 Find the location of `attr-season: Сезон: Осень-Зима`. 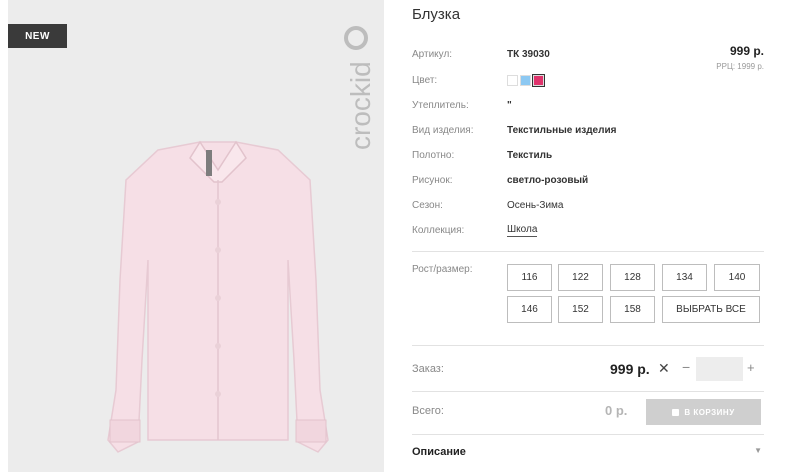

attr-season: Сезон: Осень-Зима is located at coordinates (487, 205).